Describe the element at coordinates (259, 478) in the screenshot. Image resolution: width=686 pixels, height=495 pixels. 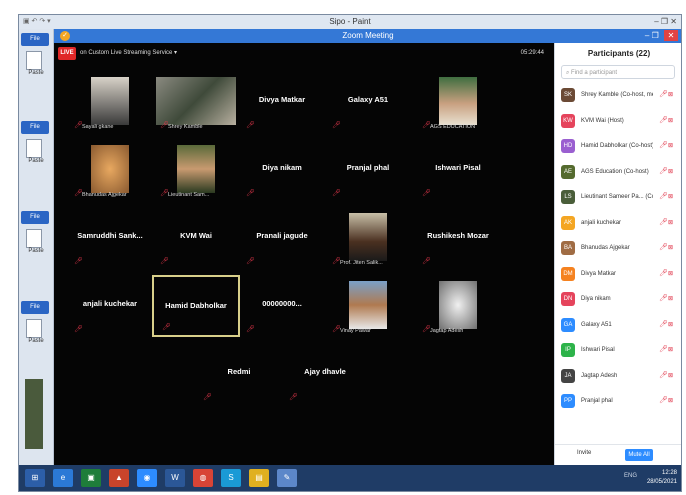
I see `taskbar-app-icon: ▤` at that location.